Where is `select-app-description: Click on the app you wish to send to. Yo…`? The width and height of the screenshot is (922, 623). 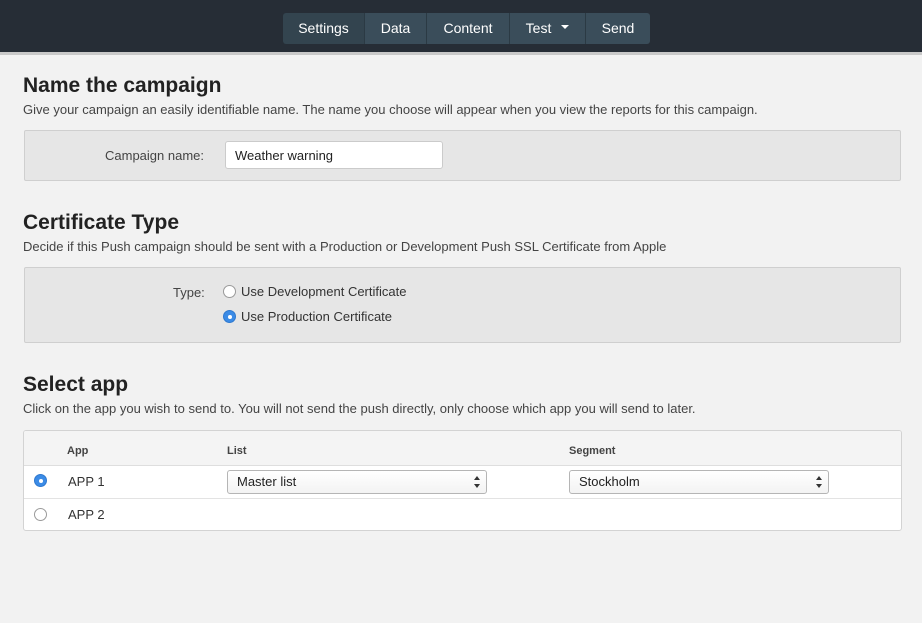 select-app-description: Click on the app you wish to send to. Yo… is located at coordinates (359, 408).